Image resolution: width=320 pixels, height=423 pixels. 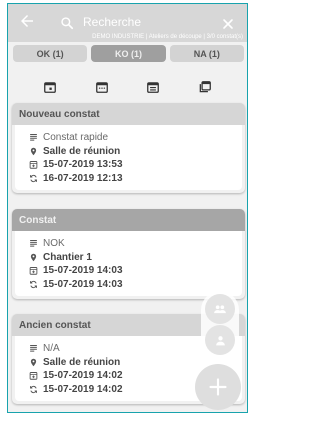 What do you see at coordinates (54, 243) in the screenshot?
I see `constat-description: NOK` at bounding box center [54, 243].